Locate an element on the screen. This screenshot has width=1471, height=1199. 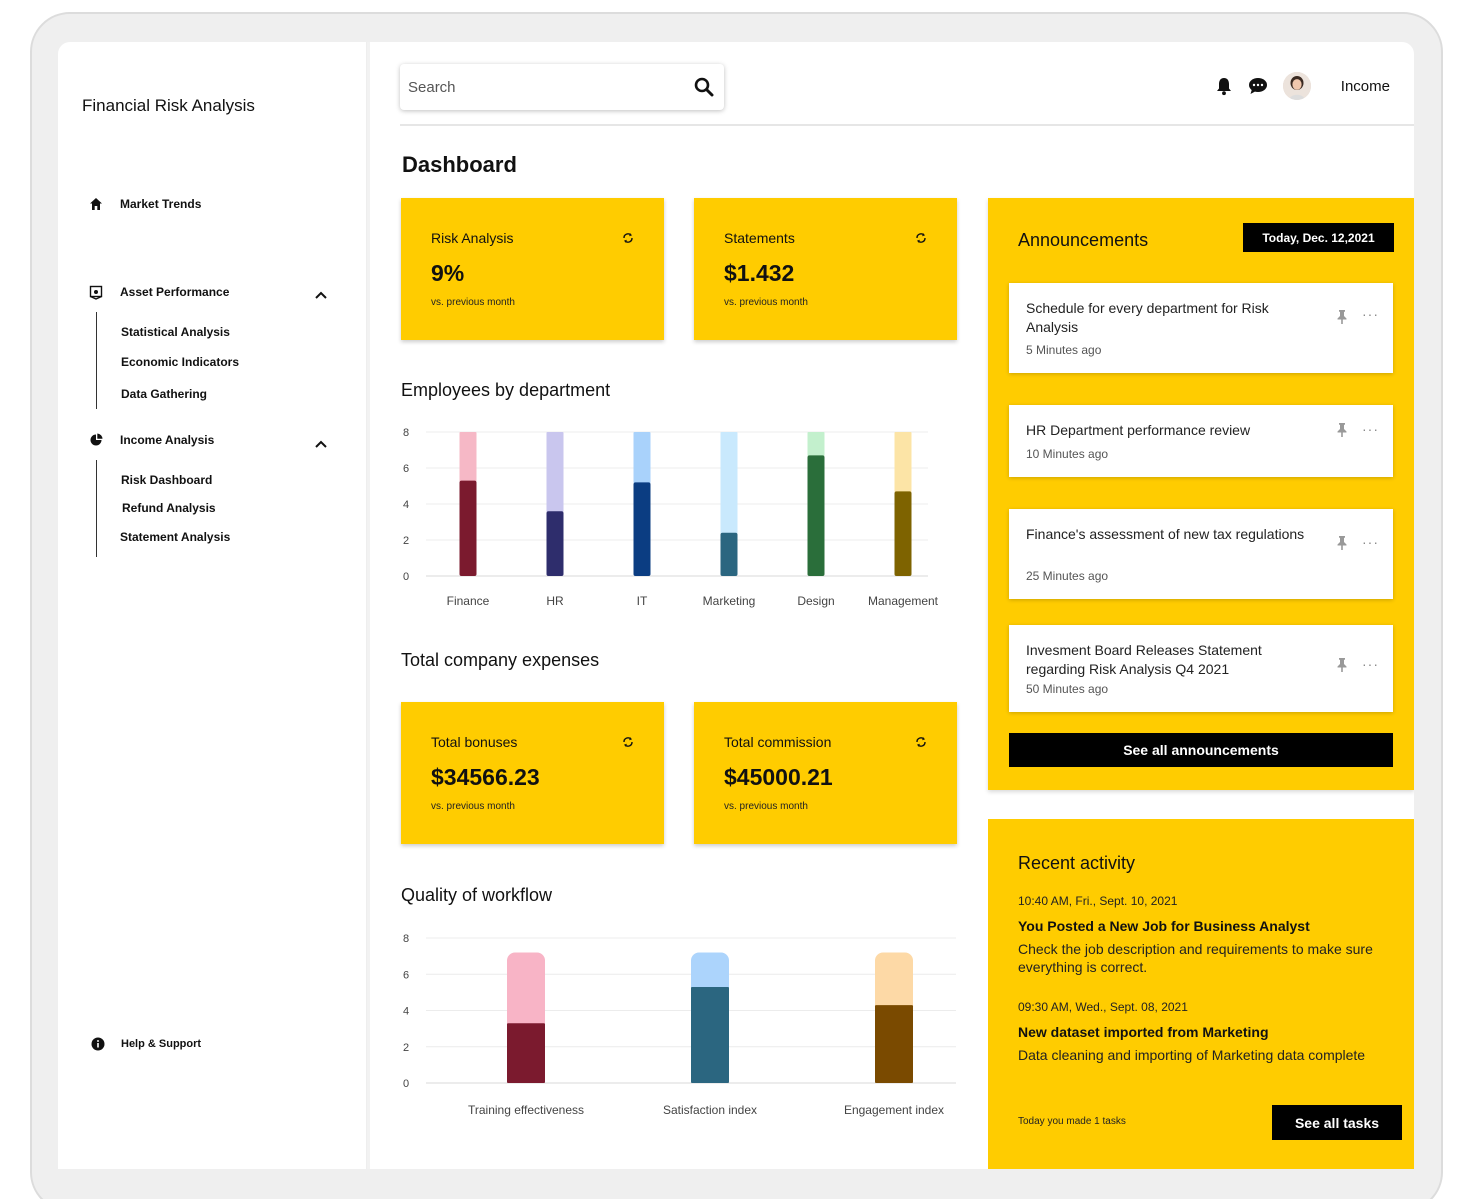
sidebar-item-asset-performance: Asset Performance is located at coordinates (158, 292).